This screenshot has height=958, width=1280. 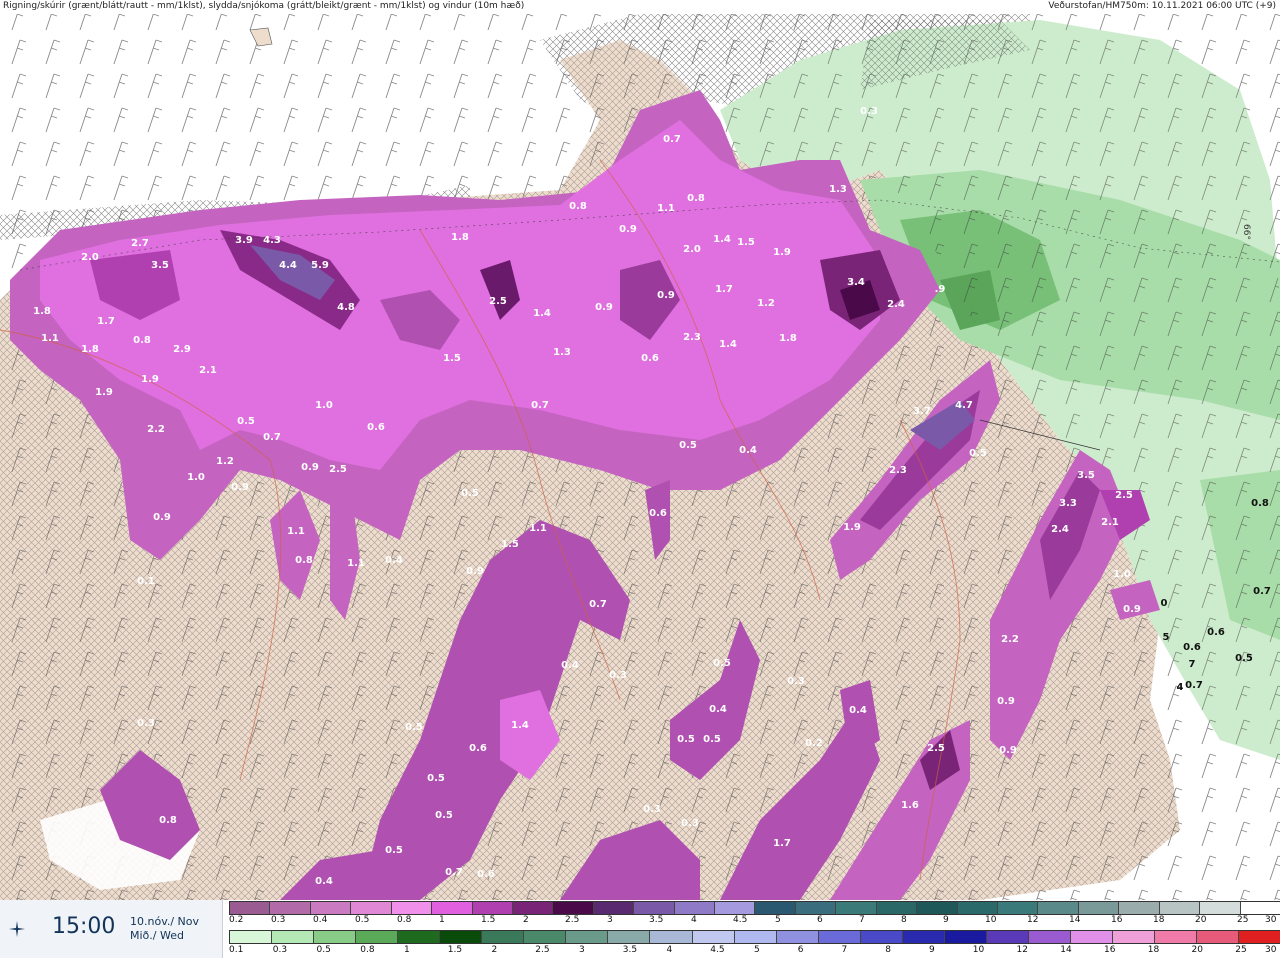 What do you see at coordinates (111, 929) in the screenshot?
I see `forecast-time-panel: 15:00 10.nóv./ Nov Mið./ Wed` at bounding box center [111, 929].